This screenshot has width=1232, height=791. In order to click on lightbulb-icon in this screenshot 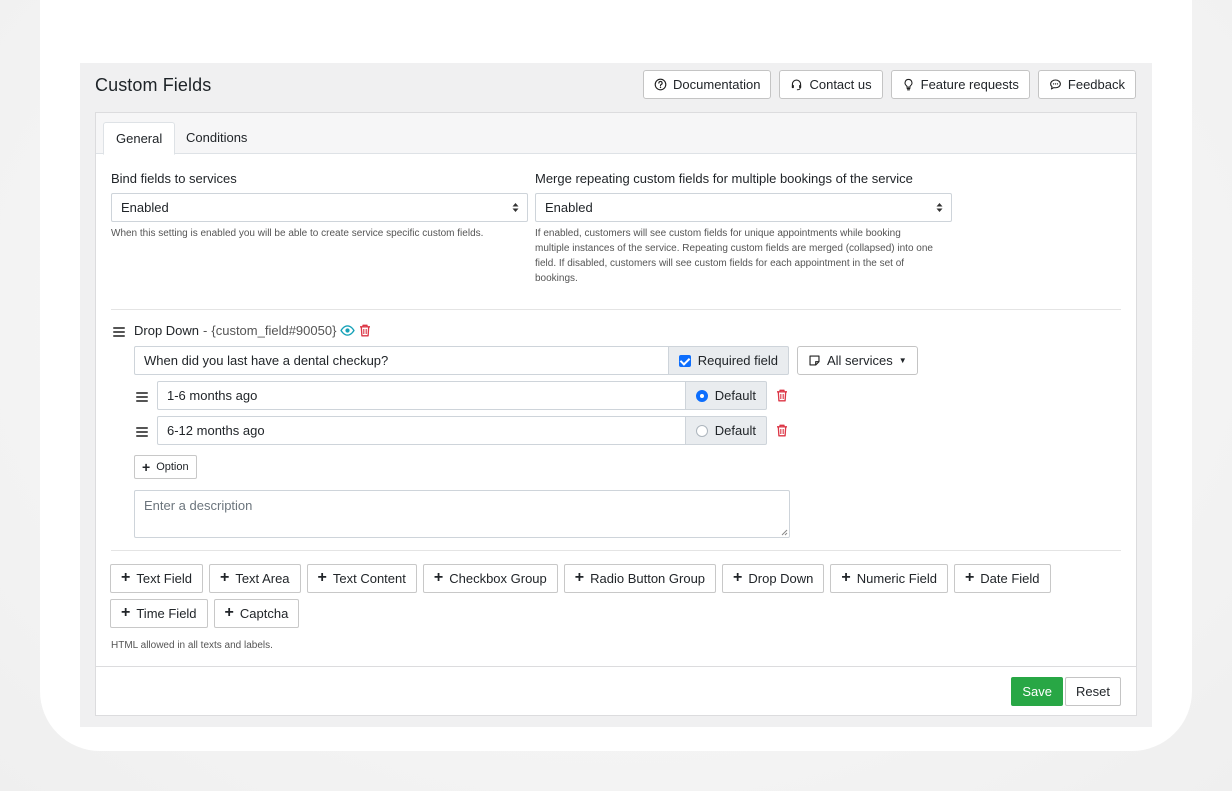, I will do `click(908, 84)`.